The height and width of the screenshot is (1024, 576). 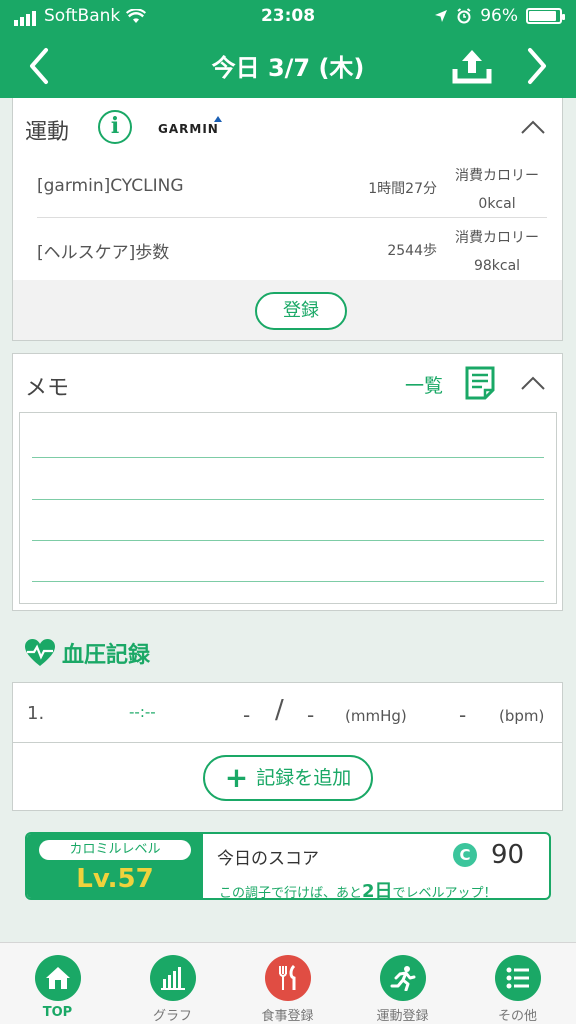 I want to click on calorie-info: 消費カロリー 98kcal, so click(x=497, y=252).